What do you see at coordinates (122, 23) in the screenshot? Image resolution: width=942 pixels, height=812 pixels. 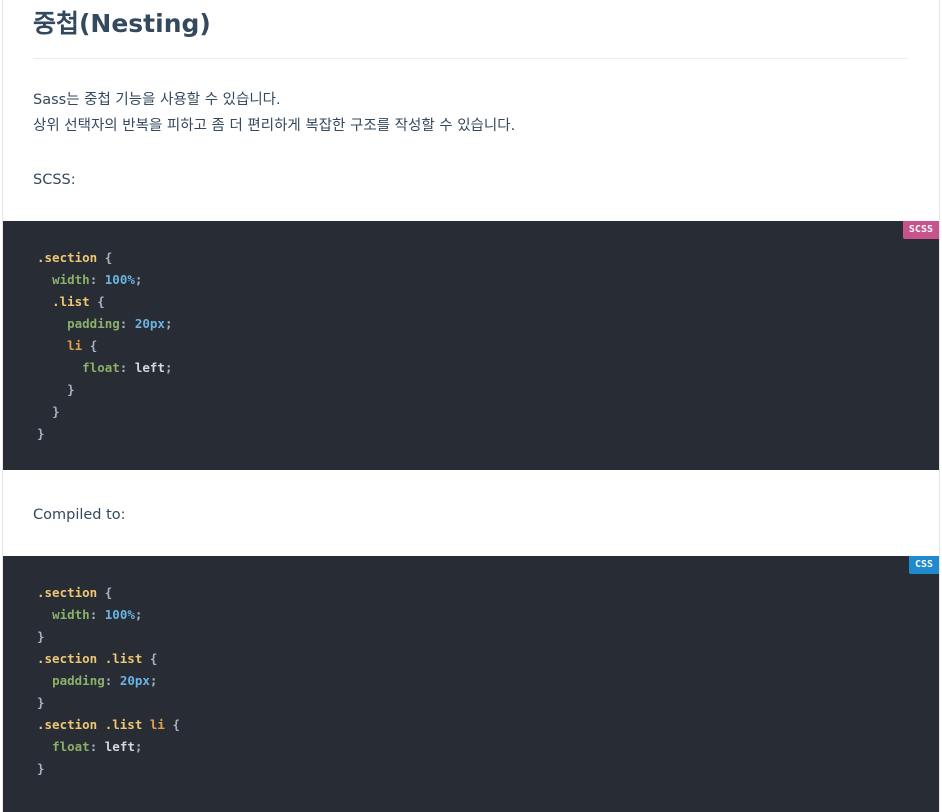 I see `section-heading: 중첩(Nesting)` at bounding box center [122, 23].